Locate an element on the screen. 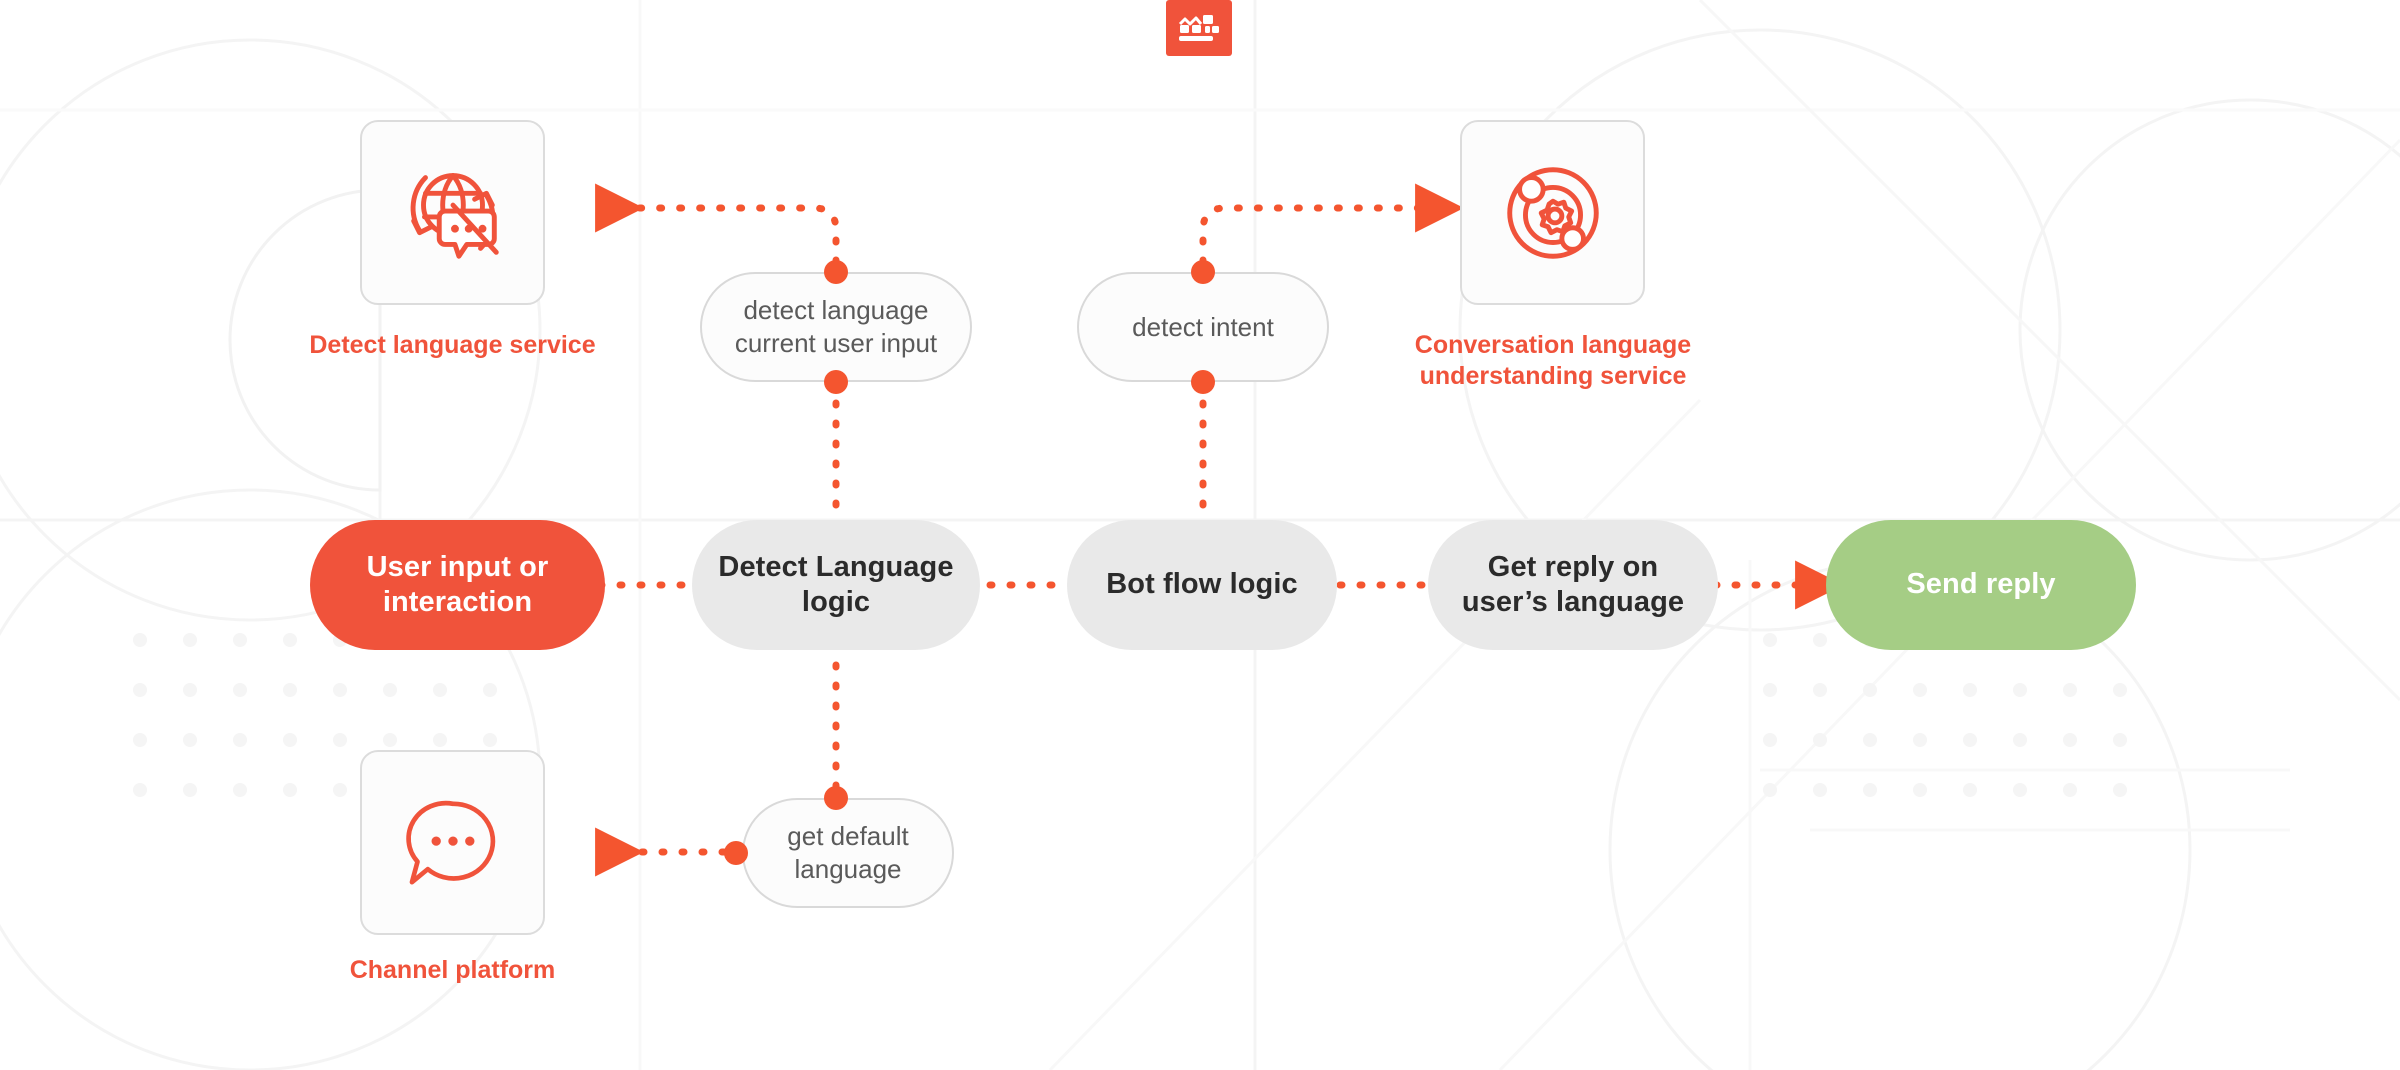 The width and height of the screenshot is (2400, 1070). globe-translate-icon is located at coordinates (454, 215).